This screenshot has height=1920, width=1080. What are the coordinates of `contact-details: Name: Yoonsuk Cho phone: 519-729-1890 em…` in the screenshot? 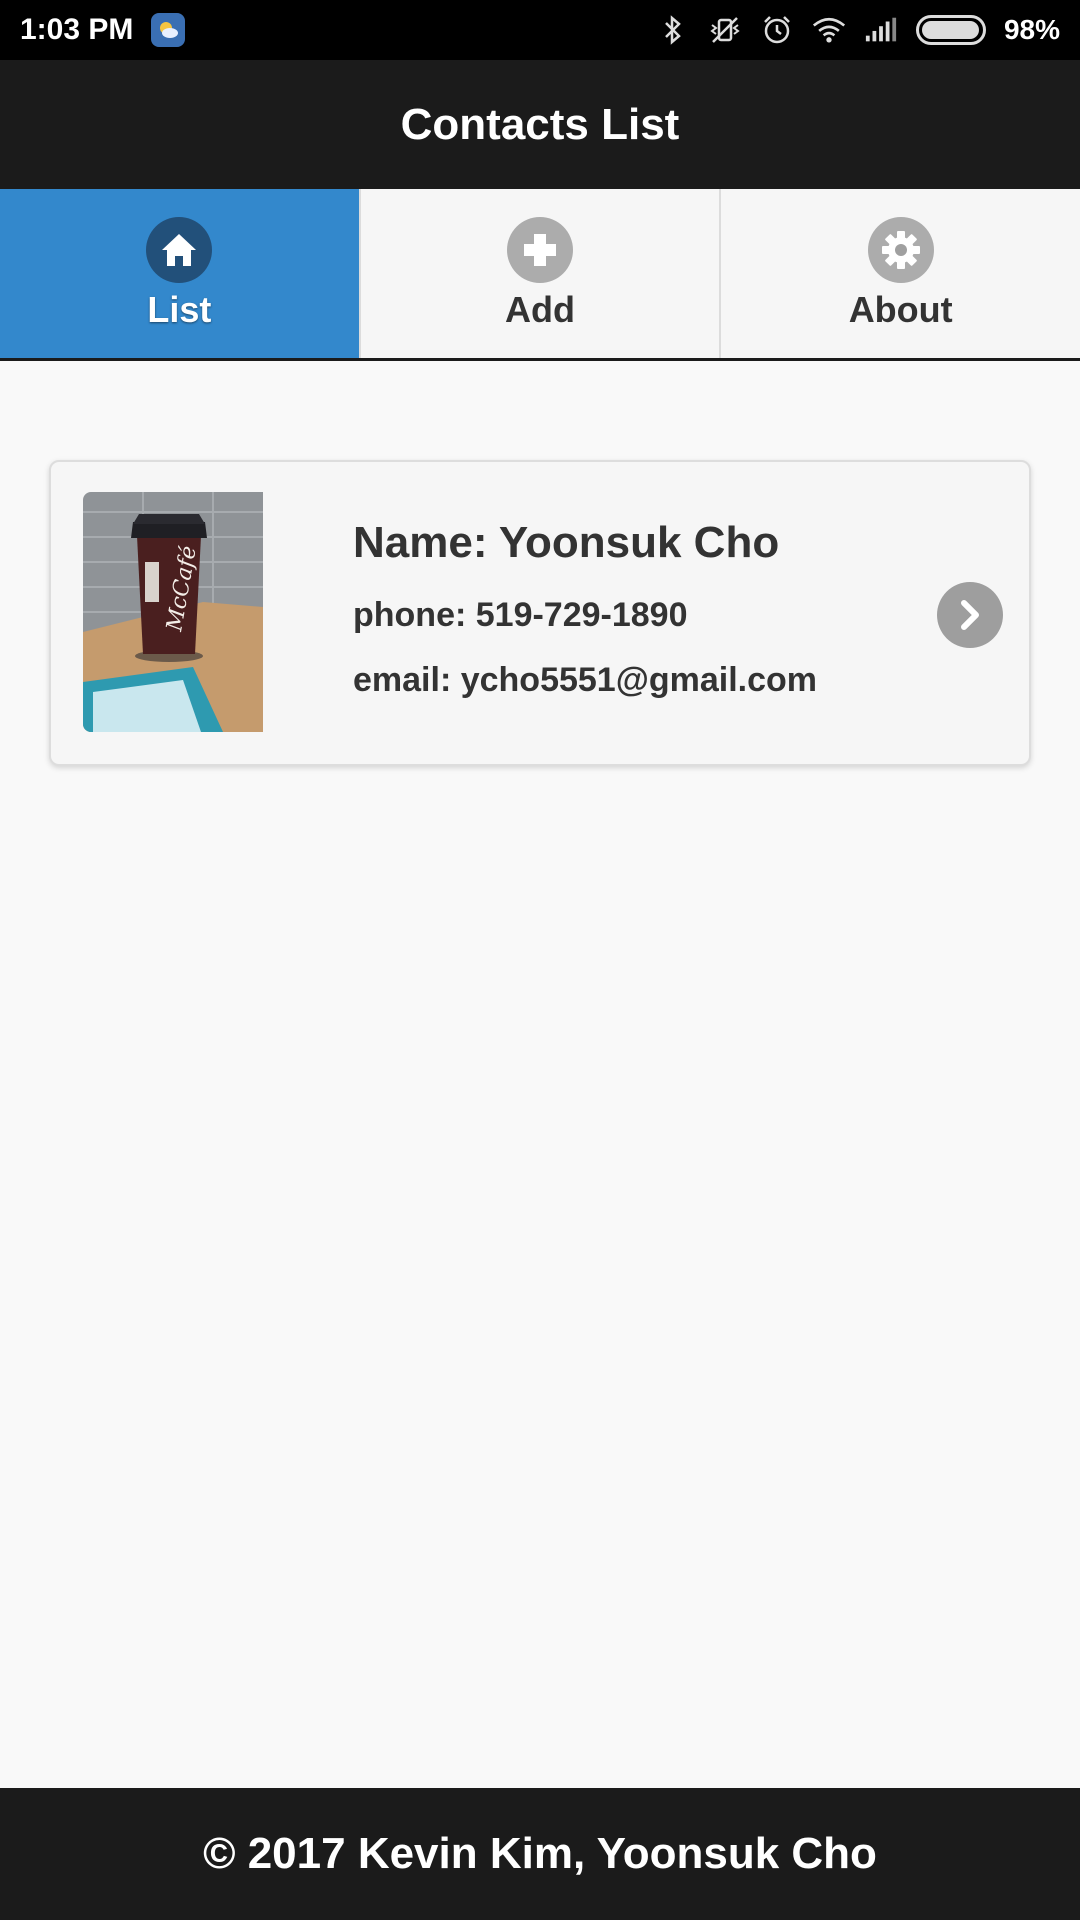 It's located at (585, 622).